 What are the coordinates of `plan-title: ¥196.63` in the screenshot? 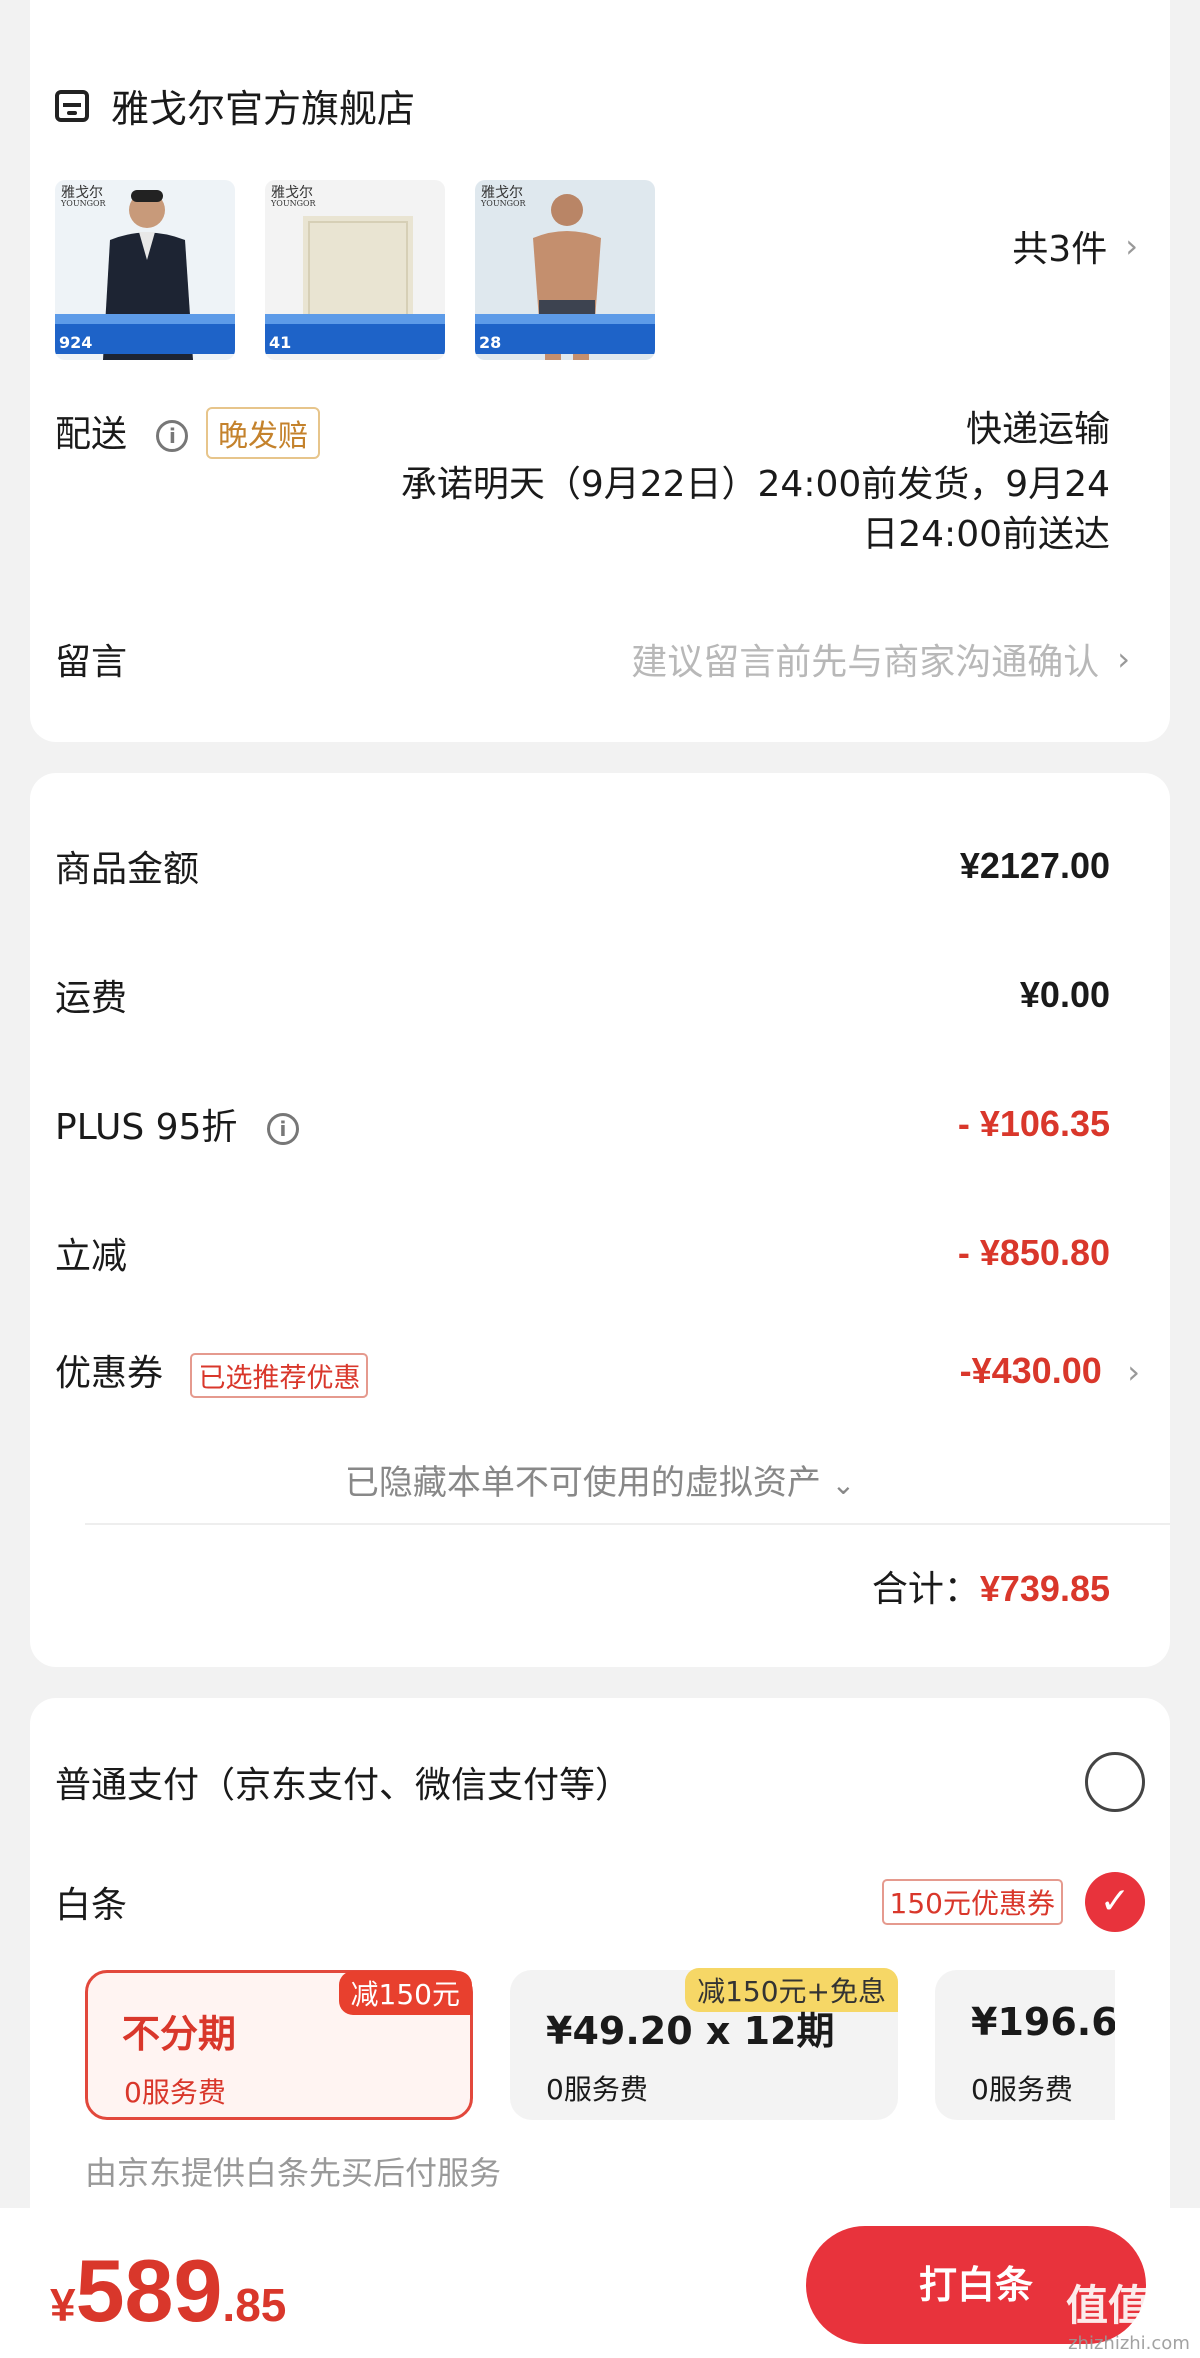 It's located at (1043, 2022).